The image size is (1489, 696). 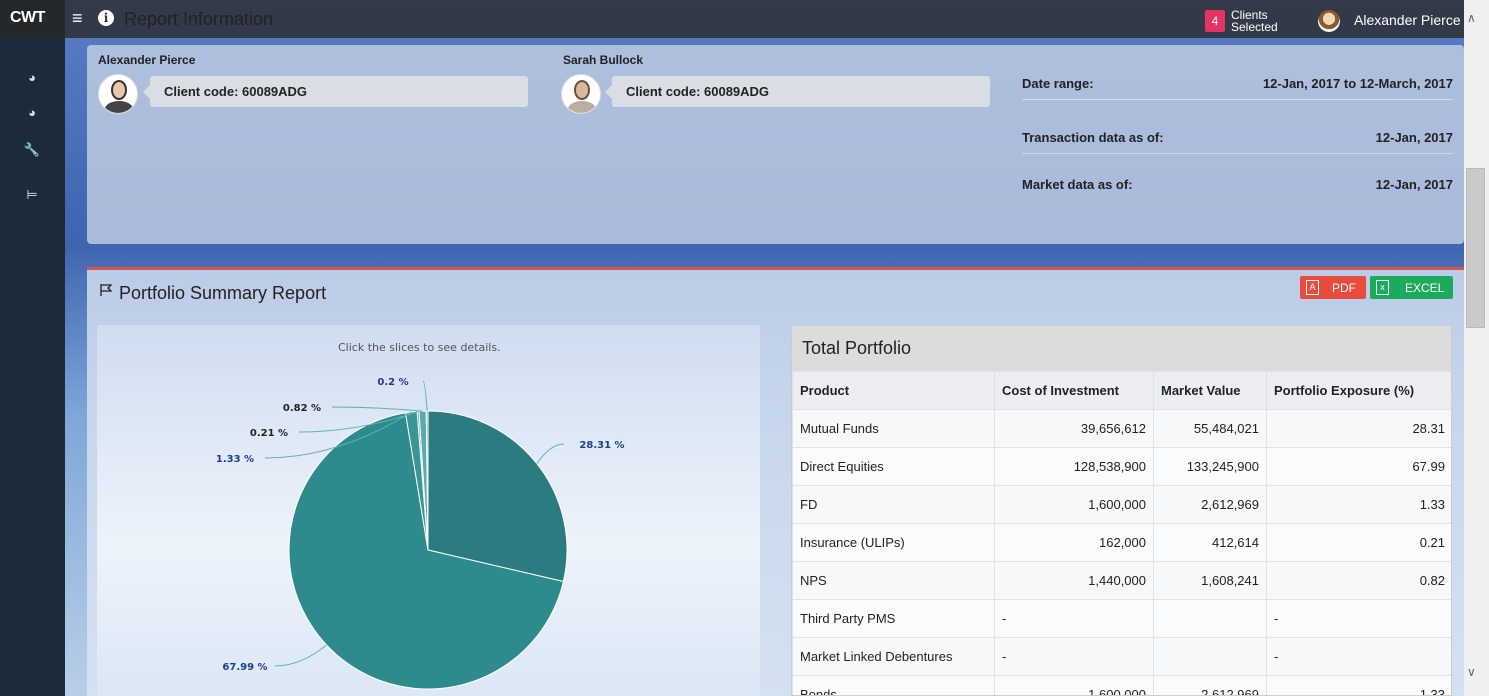 What do you see at coordinates (1475, 248) in the screenshot?
I see `scrollbar-thumb` at bounding box center [1475, 248].